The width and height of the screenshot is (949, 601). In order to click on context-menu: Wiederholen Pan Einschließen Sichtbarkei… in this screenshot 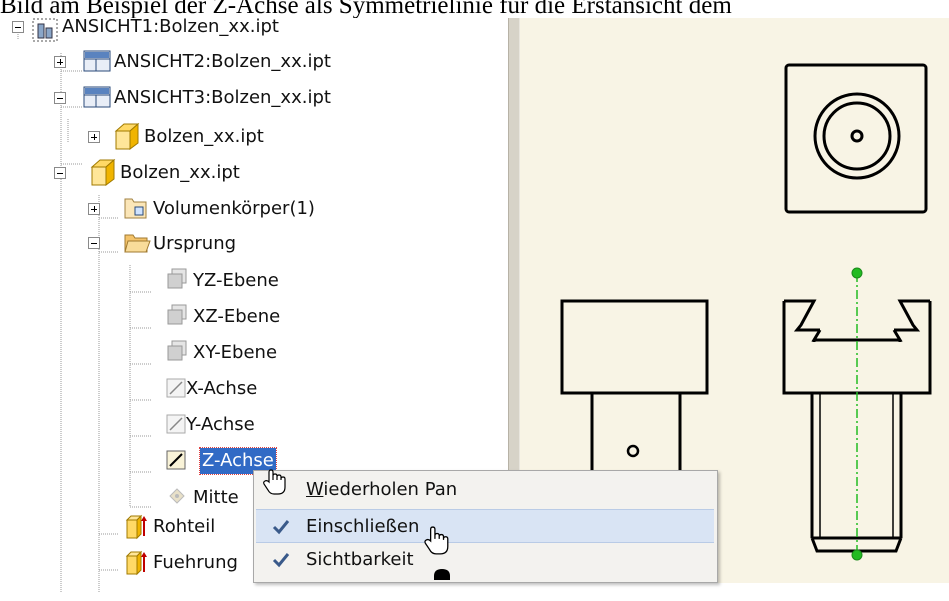, I will do `click(485, 526)`.